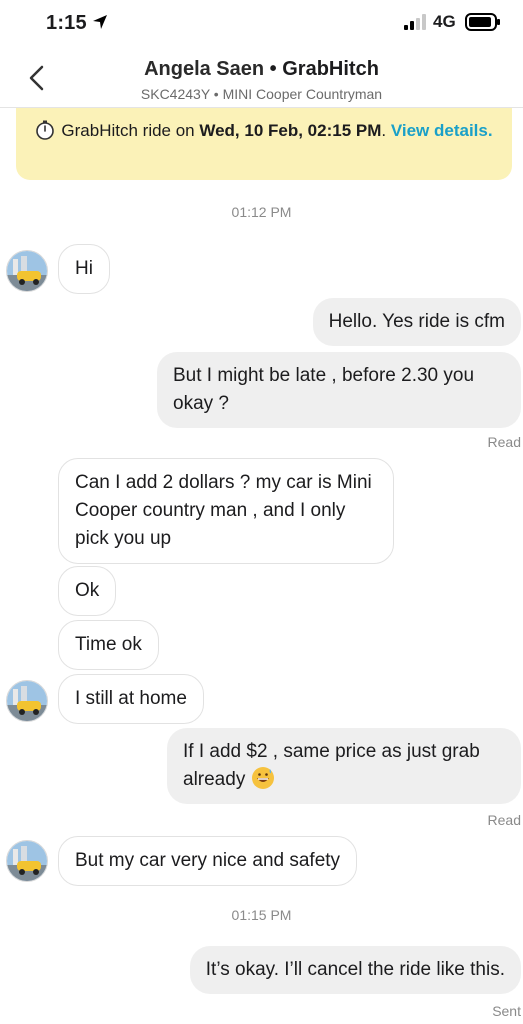 This screenshot has width=523, height=1024. I want to click on plate-number: SKC4243Y, so click(175, 94).